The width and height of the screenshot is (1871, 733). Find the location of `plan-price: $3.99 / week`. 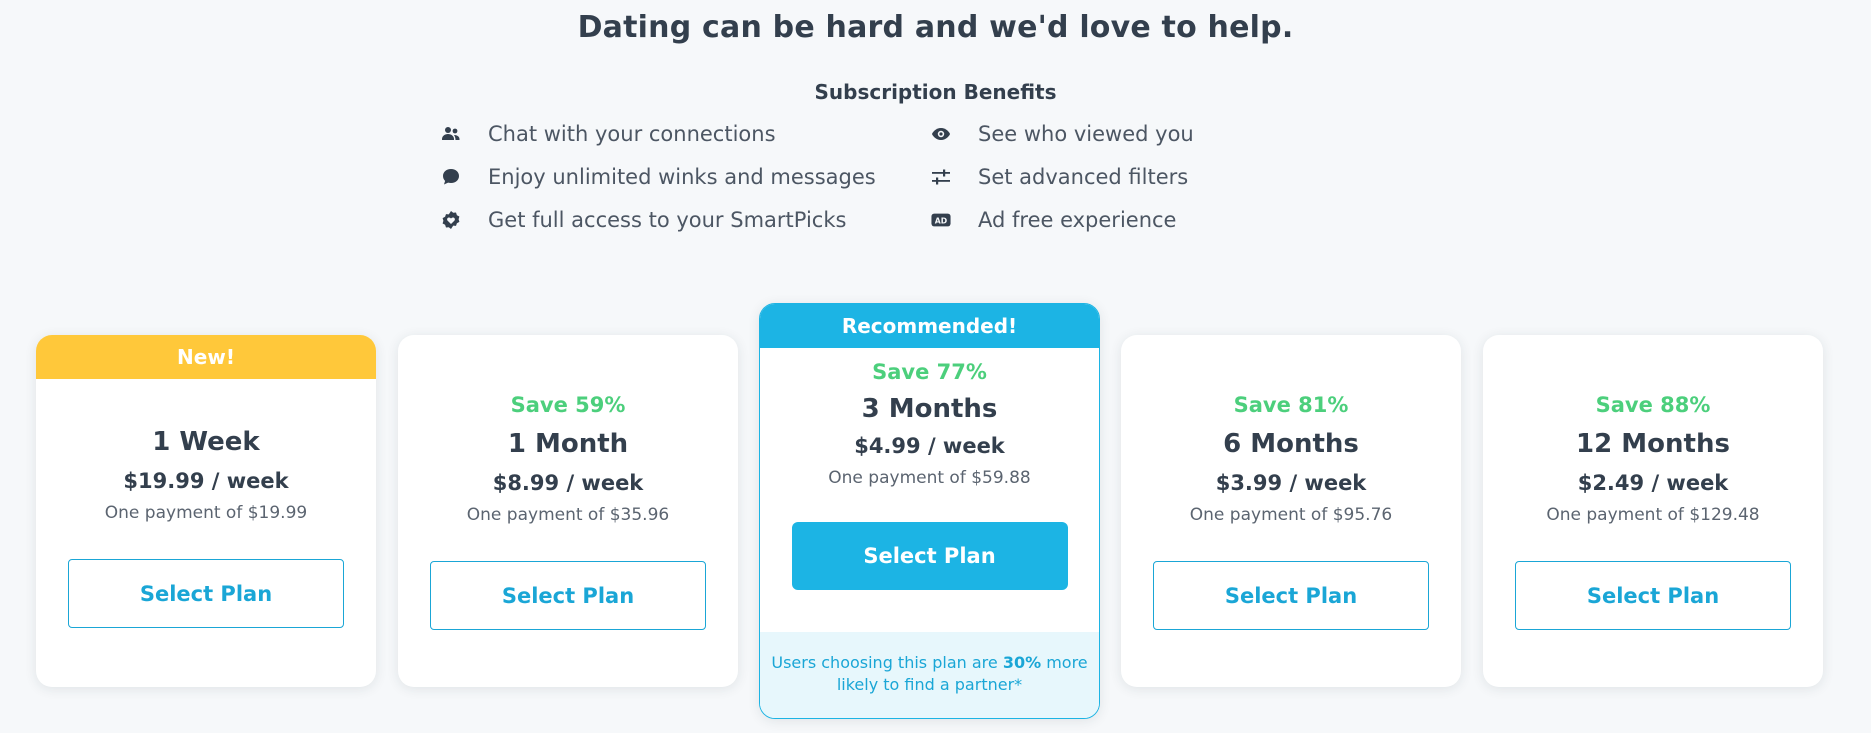

plan-price: $3.99 / week is located at coordinates (1291, 483).